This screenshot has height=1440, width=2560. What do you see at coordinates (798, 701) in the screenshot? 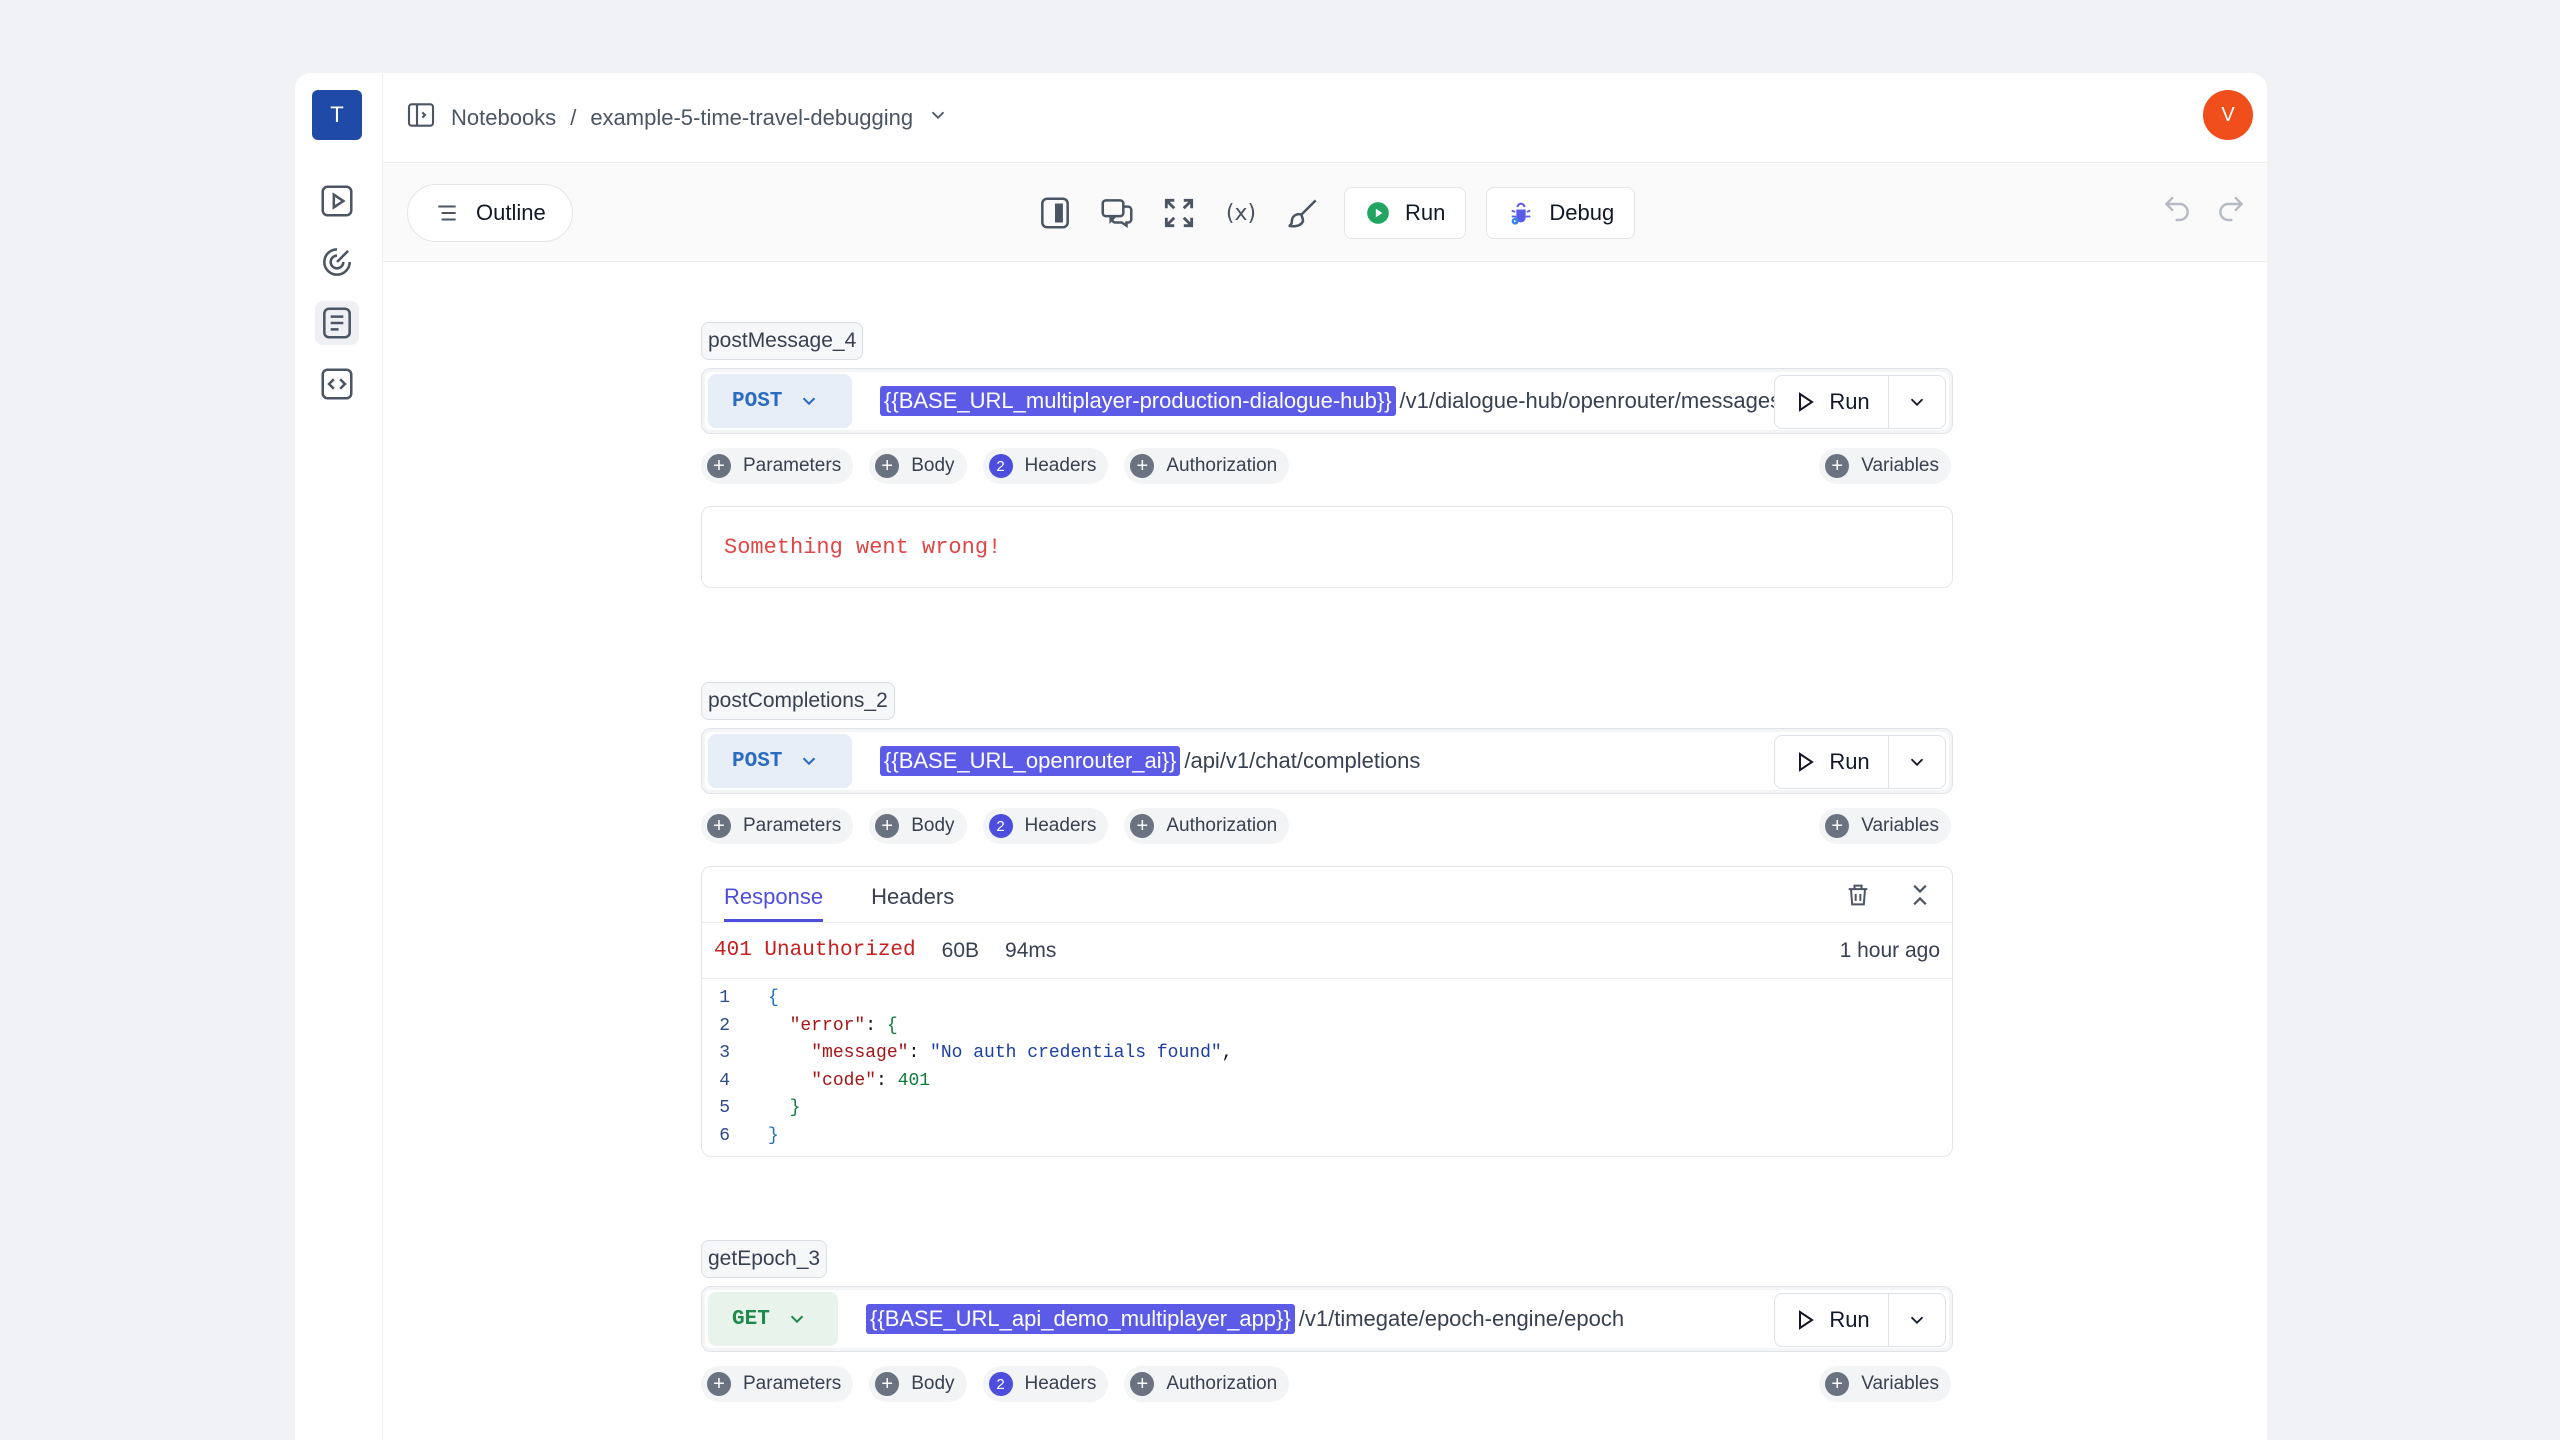
I see `block-name: postCompletions_2` at bounding box center [798, 701].